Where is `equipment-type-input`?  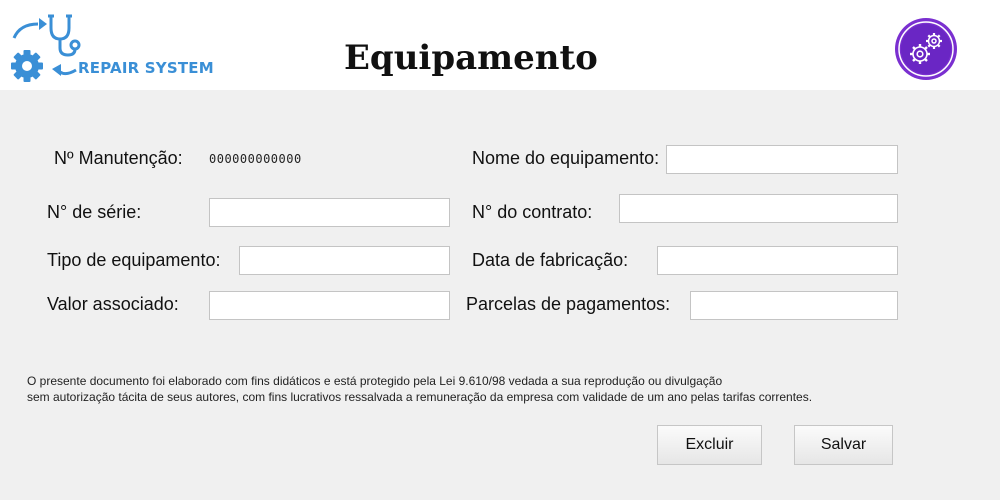
equipment-type-input is located at coordinates (344, 260).